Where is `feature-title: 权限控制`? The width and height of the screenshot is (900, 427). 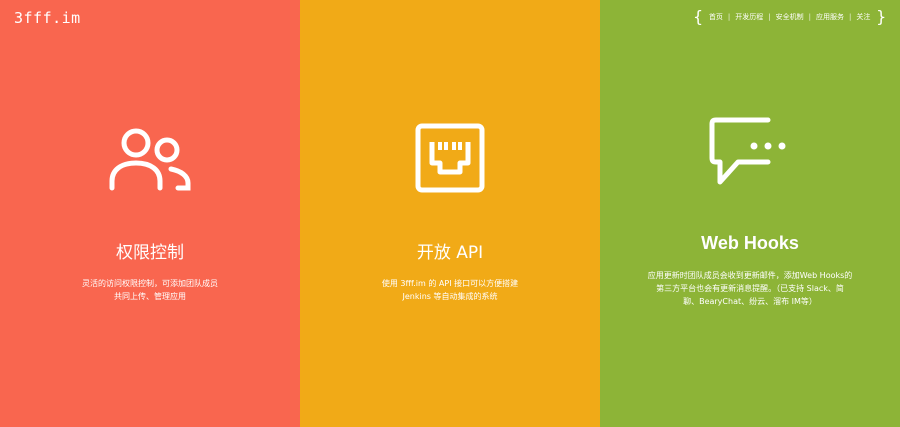
feature-title: 权限控制 is located at coordinates (150, 253).